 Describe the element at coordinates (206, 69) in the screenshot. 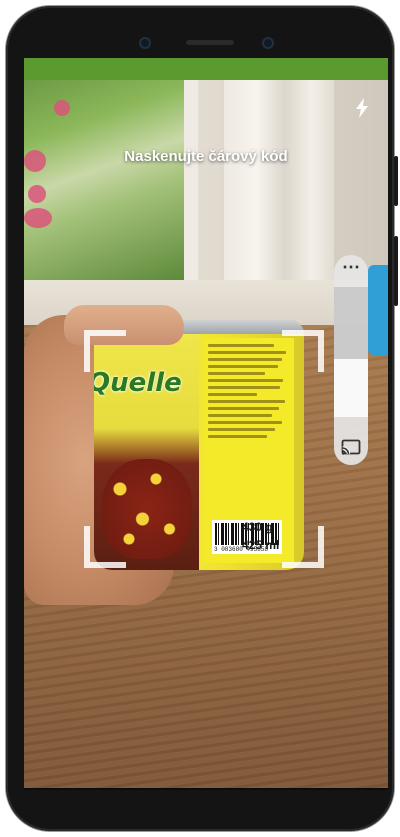

I see `status-bar` at that location.